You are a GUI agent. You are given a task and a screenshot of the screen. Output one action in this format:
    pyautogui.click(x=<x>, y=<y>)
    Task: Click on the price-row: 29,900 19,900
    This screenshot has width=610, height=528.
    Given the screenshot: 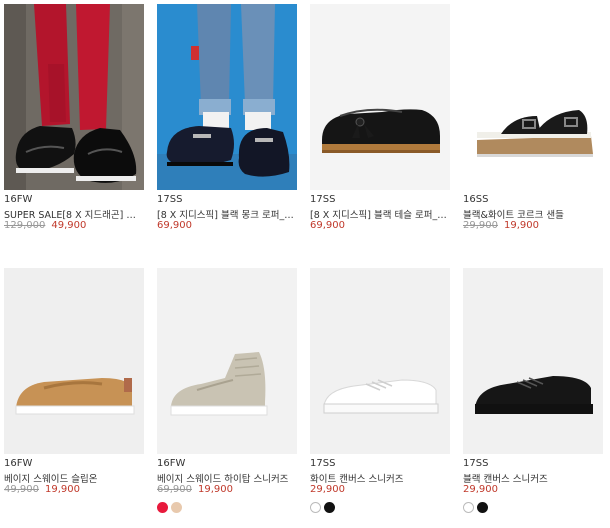 What is the action you would take?
    pyautogui.click(x=501, y=225)
    